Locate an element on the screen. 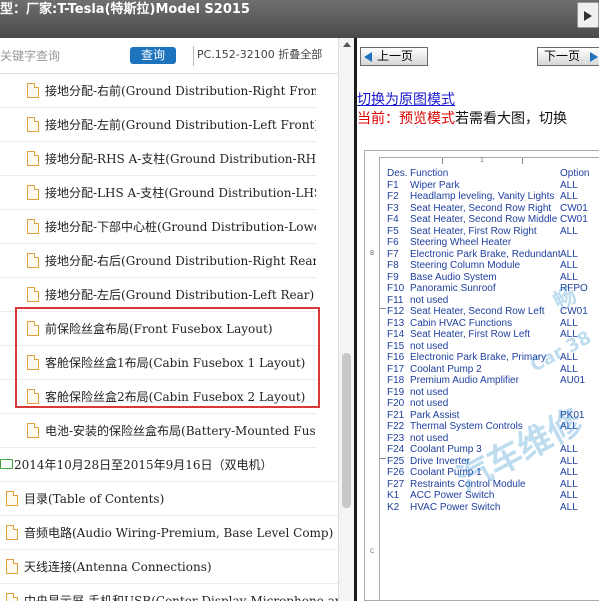 The width and height of the screenshot is (599, 601). fuse-row: F7 Electronic Park Brake, Redundant ALL is located at coordinates (493, 255).